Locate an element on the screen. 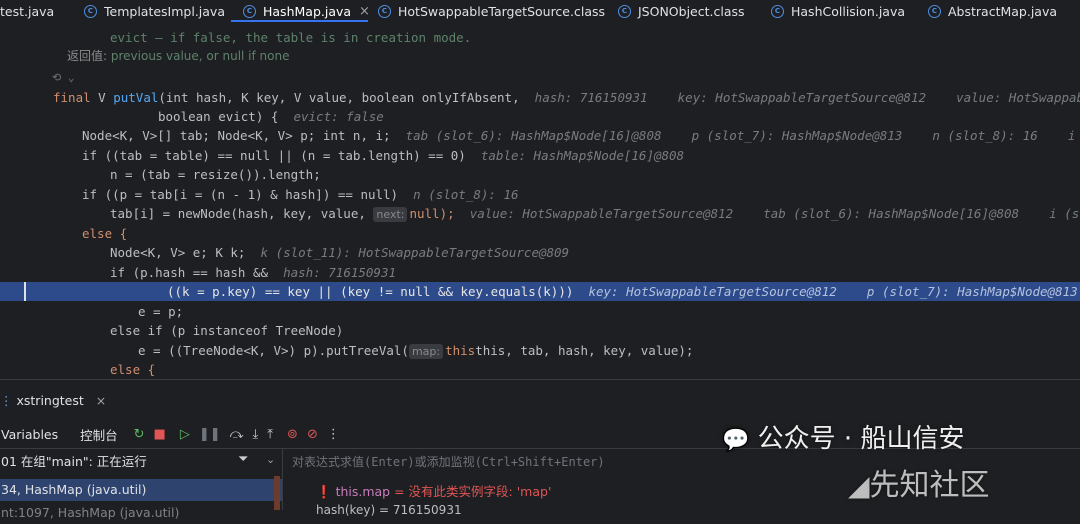 This screenshot has width=1080, height=524. code-line-else2: else { is located at coordinates (133, 369).